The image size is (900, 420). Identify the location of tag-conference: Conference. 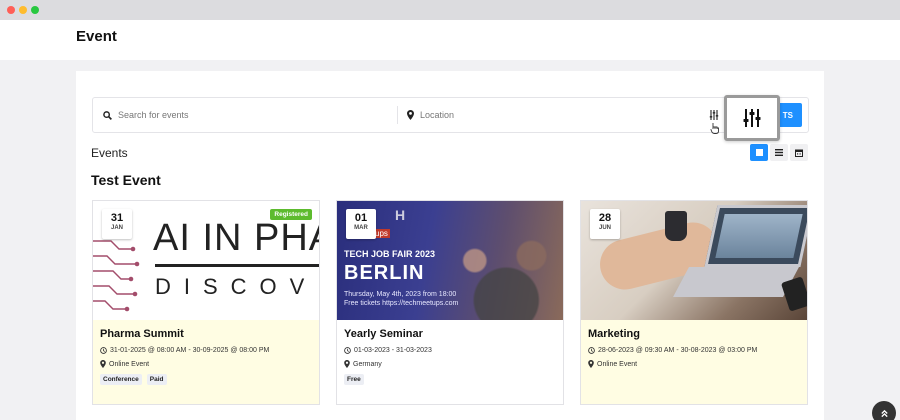
(121, 379).